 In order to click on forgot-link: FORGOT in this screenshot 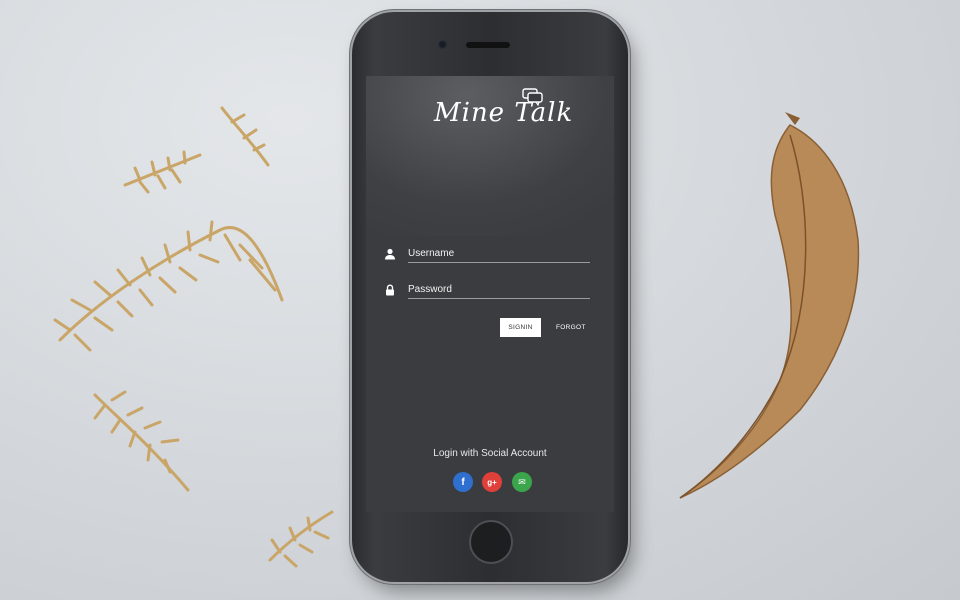, I will do `click(571, 327)`.